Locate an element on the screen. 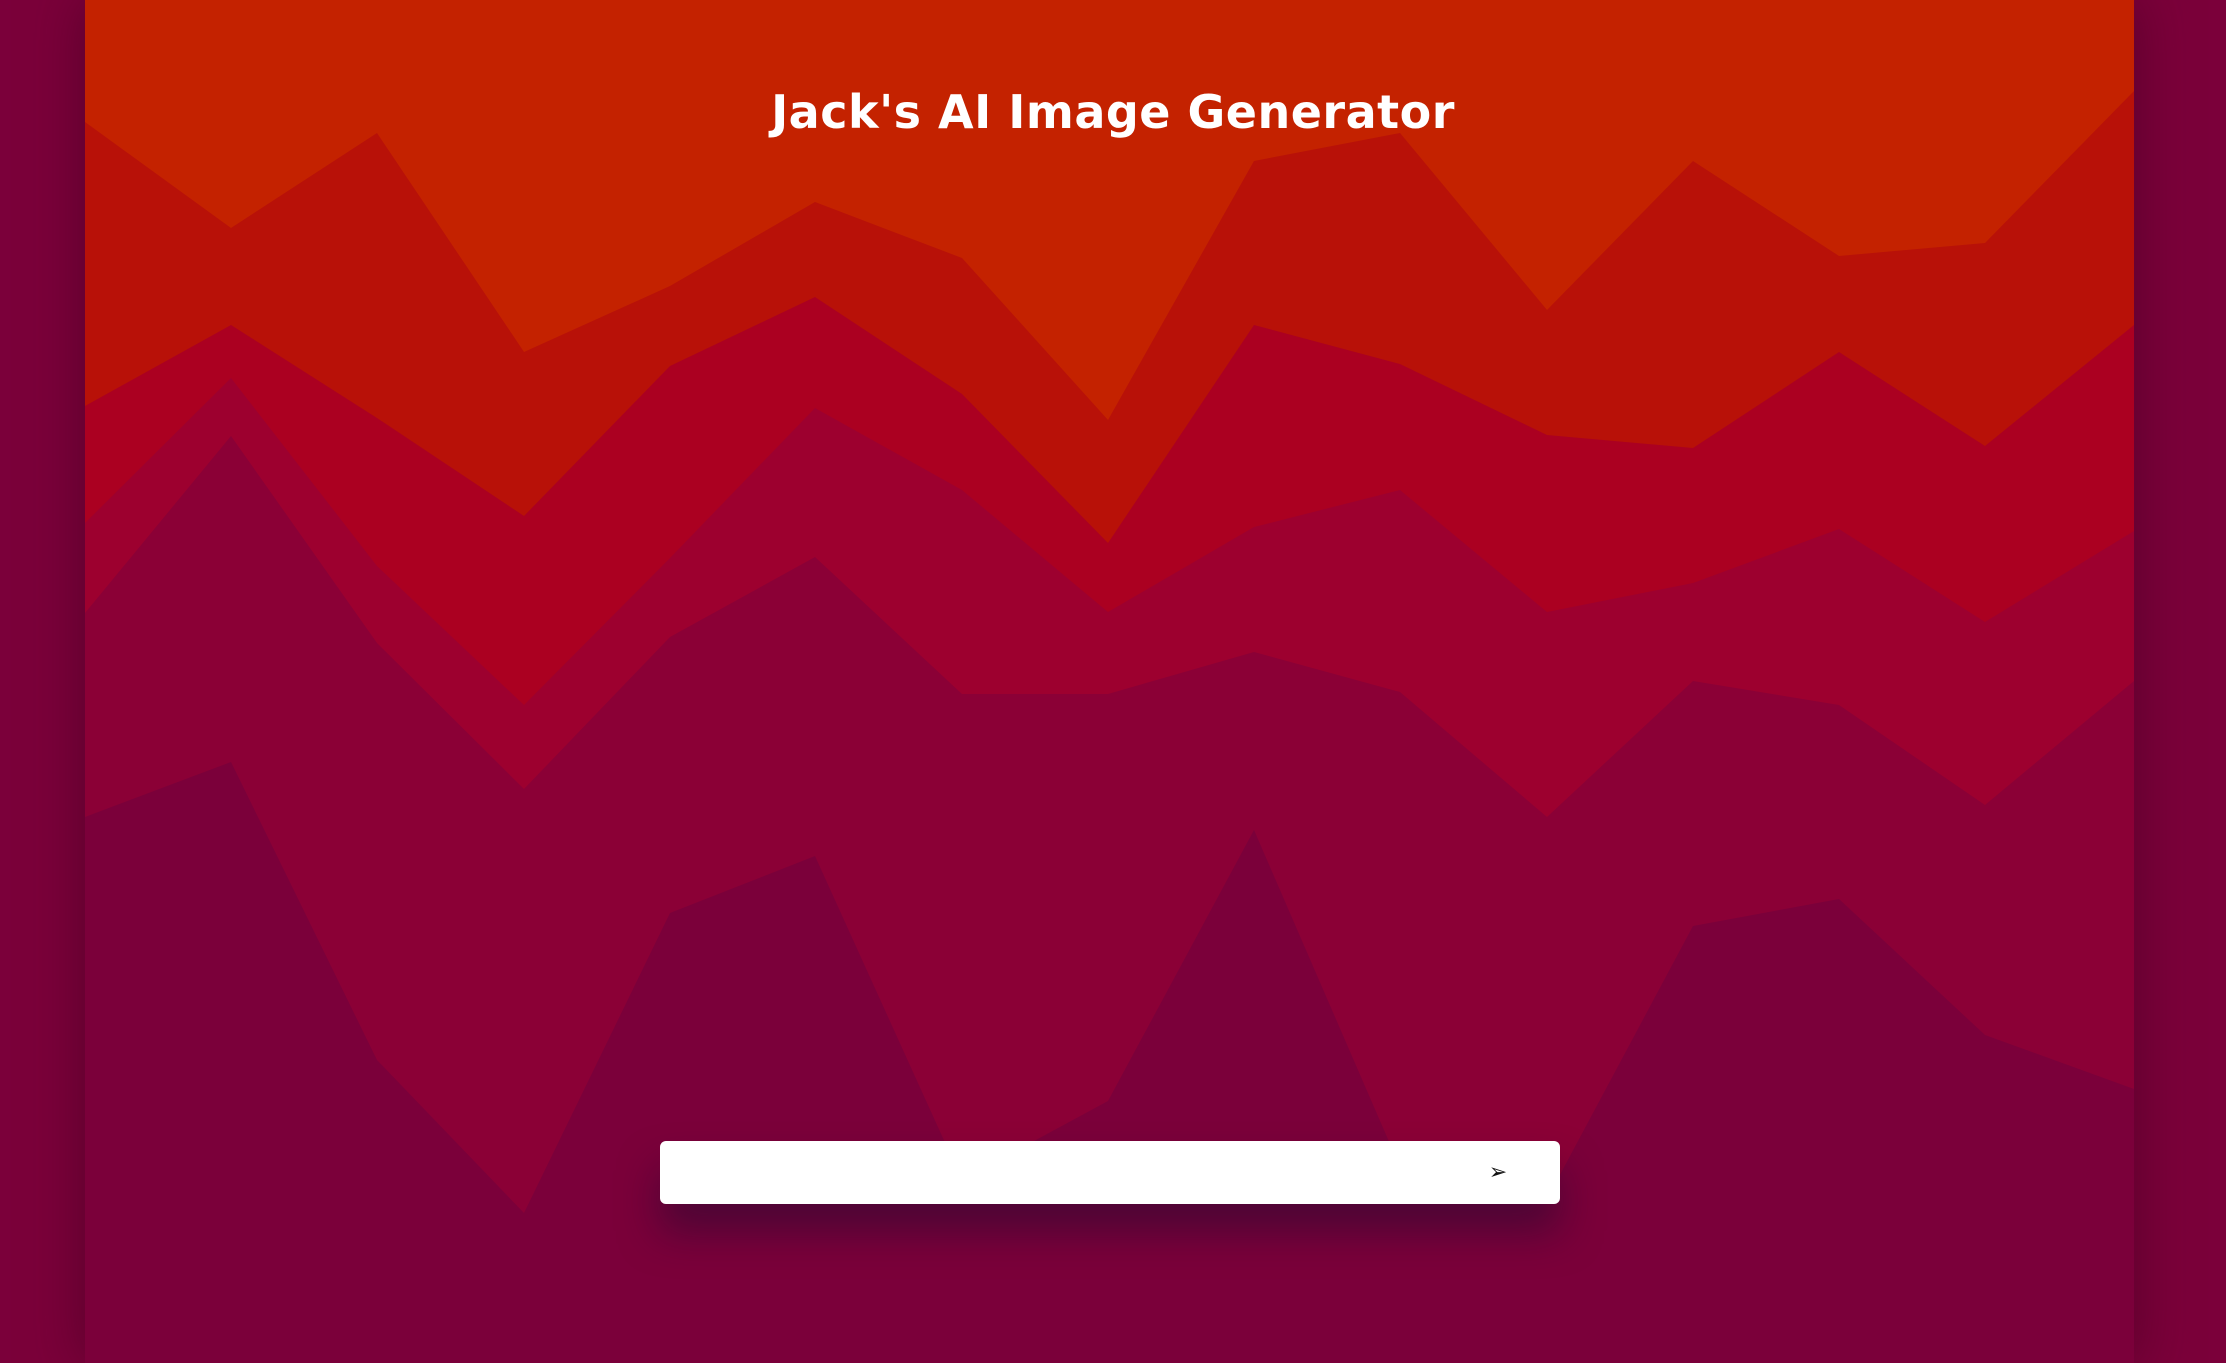 This screenshot has width=2226, height=1363. send-arrow-icon: ➢ is located at coordinates (1498, 1172).